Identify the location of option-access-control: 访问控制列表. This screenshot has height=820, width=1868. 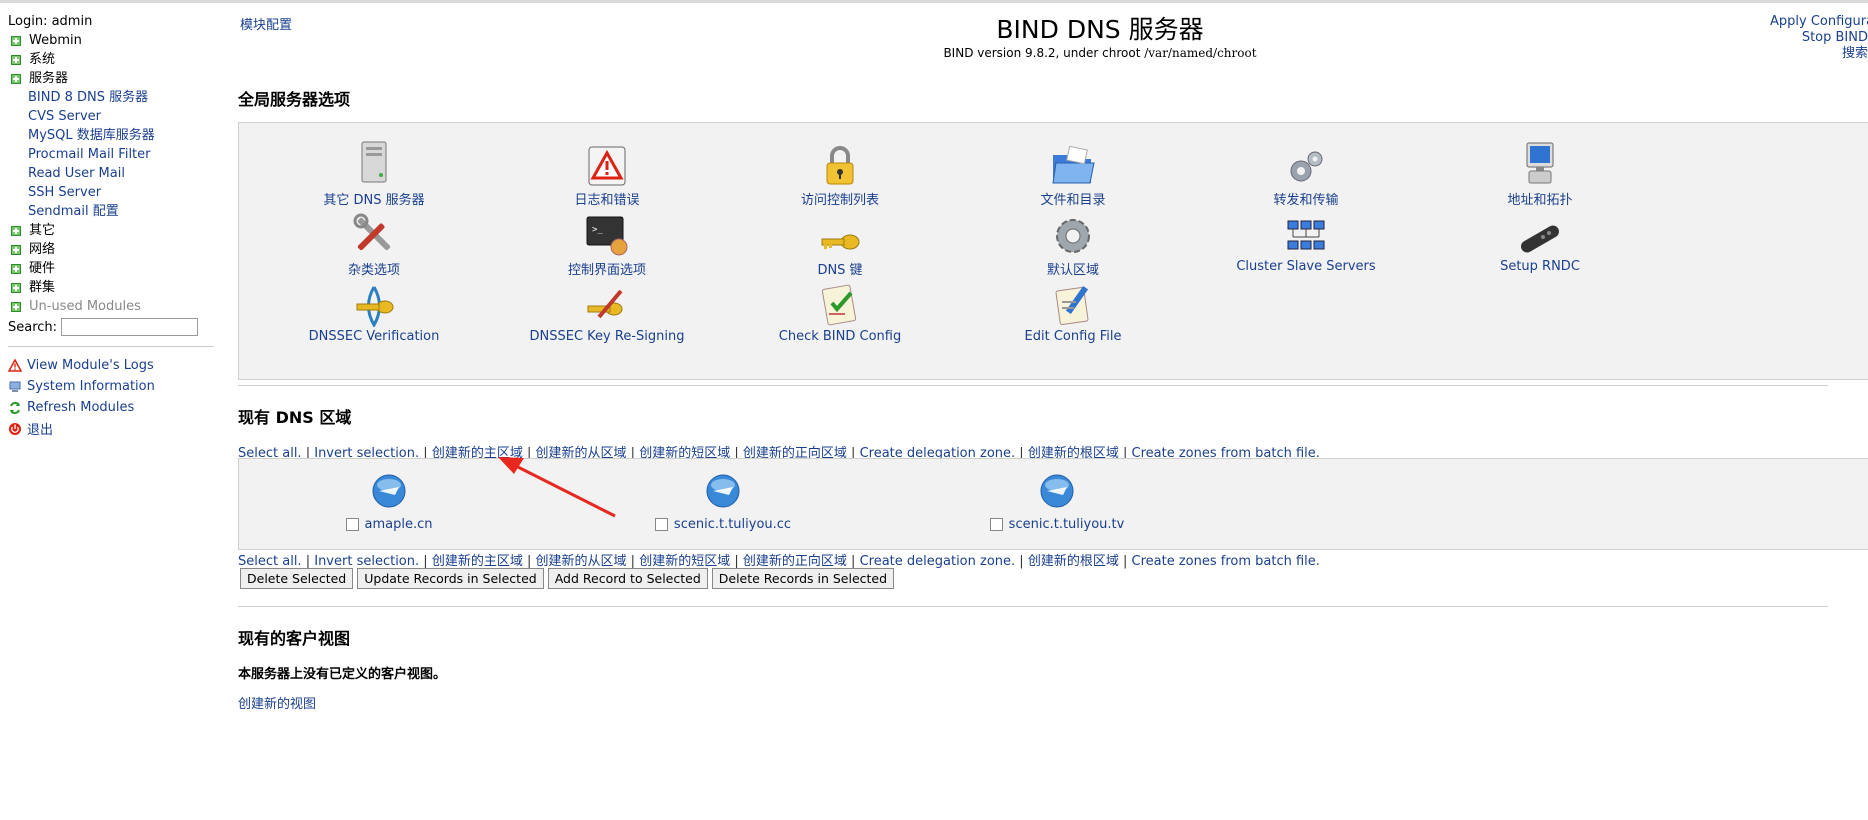
(840, 171).